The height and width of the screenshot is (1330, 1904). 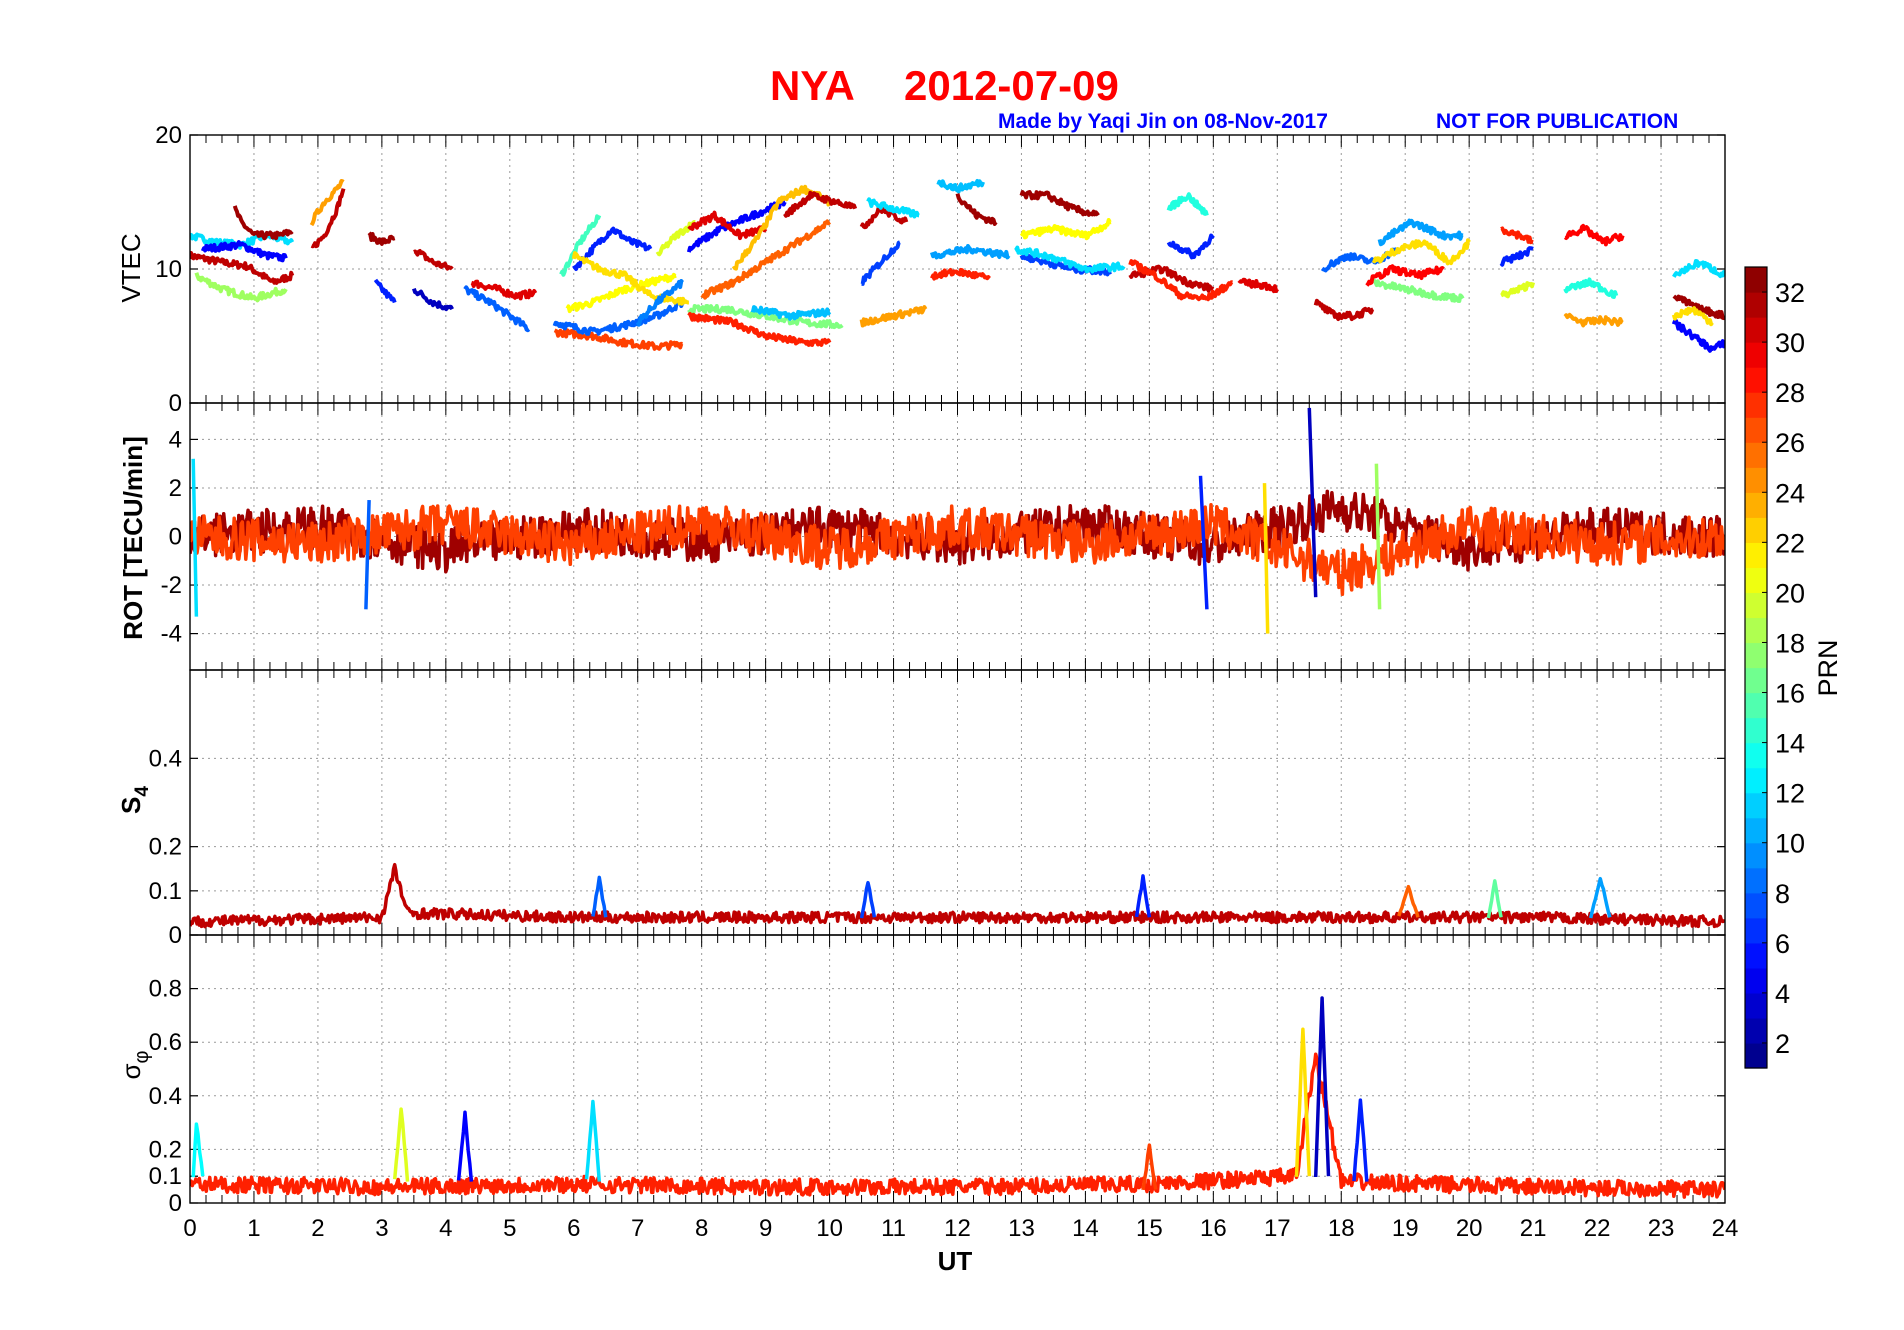 What do you see at coordinates (1011, 85) in the screenshot?
I see `title-date: 2012-07-09` at bounding box center [1011, 85].